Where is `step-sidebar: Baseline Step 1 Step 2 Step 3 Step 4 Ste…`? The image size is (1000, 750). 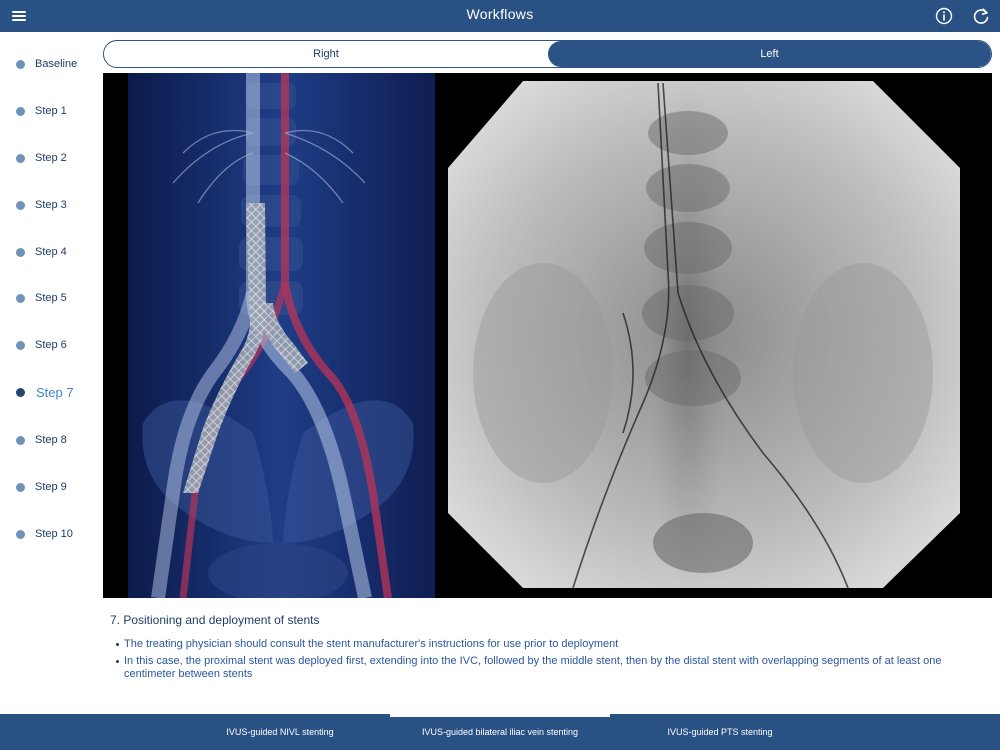
step-sidebar: Baseline Step 1 Step 2 Step 3 Step 4 Ste… is located at coordinates (50, 372).